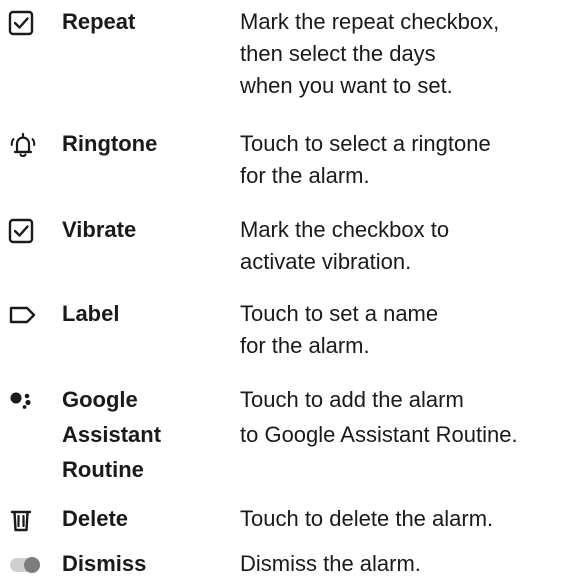 The height and width of the screenshot is (580, 576). Describe the element at coordinates (95, 518) in the screenshot. I see `item-name: Delete` at that location.